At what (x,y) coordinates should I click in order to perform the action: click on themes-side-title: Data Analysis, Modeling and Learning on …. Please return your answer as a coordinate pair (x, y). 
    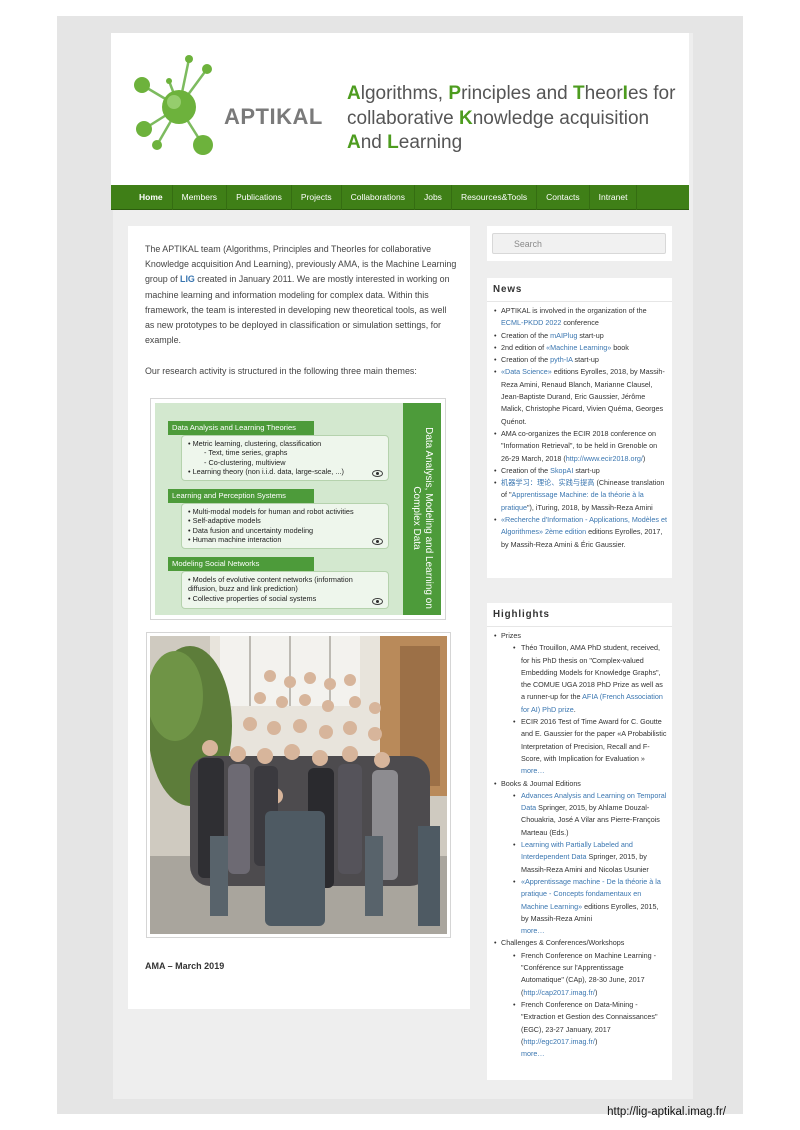
    Looking at the image, I should click on (422, 518).